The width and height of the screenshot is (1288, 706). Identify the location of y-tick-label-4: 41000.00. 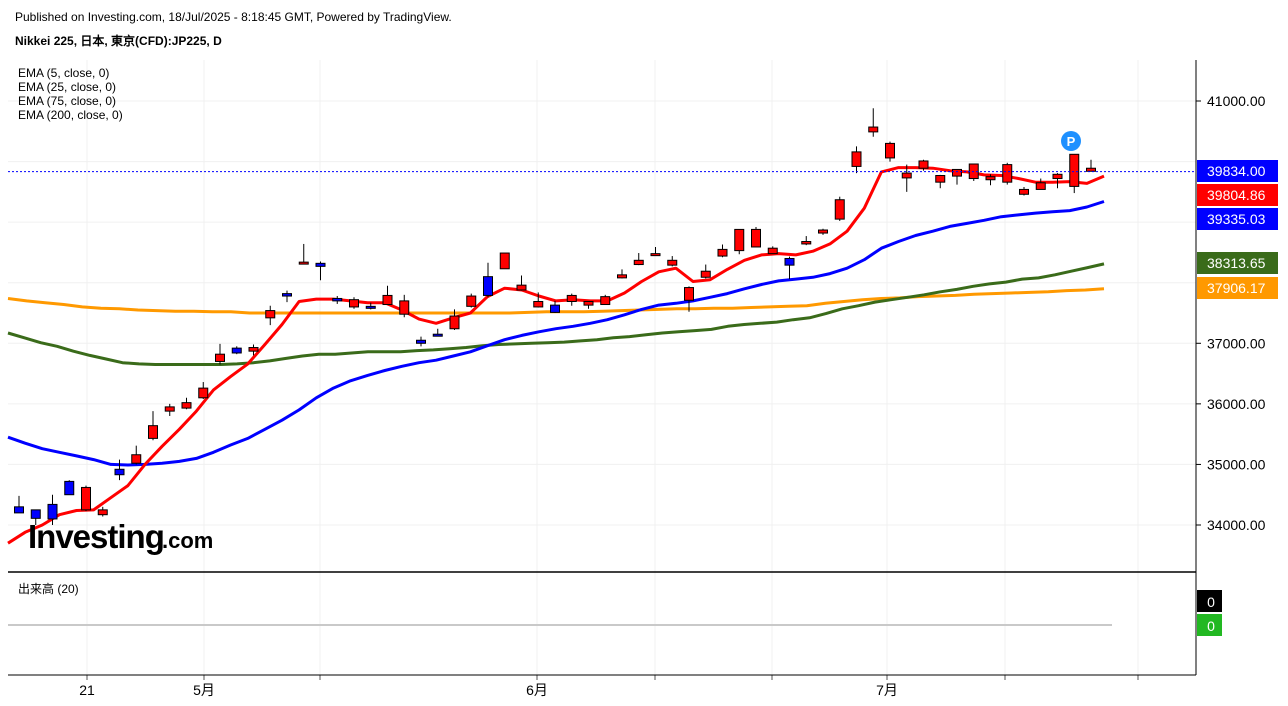
(1236, 101).